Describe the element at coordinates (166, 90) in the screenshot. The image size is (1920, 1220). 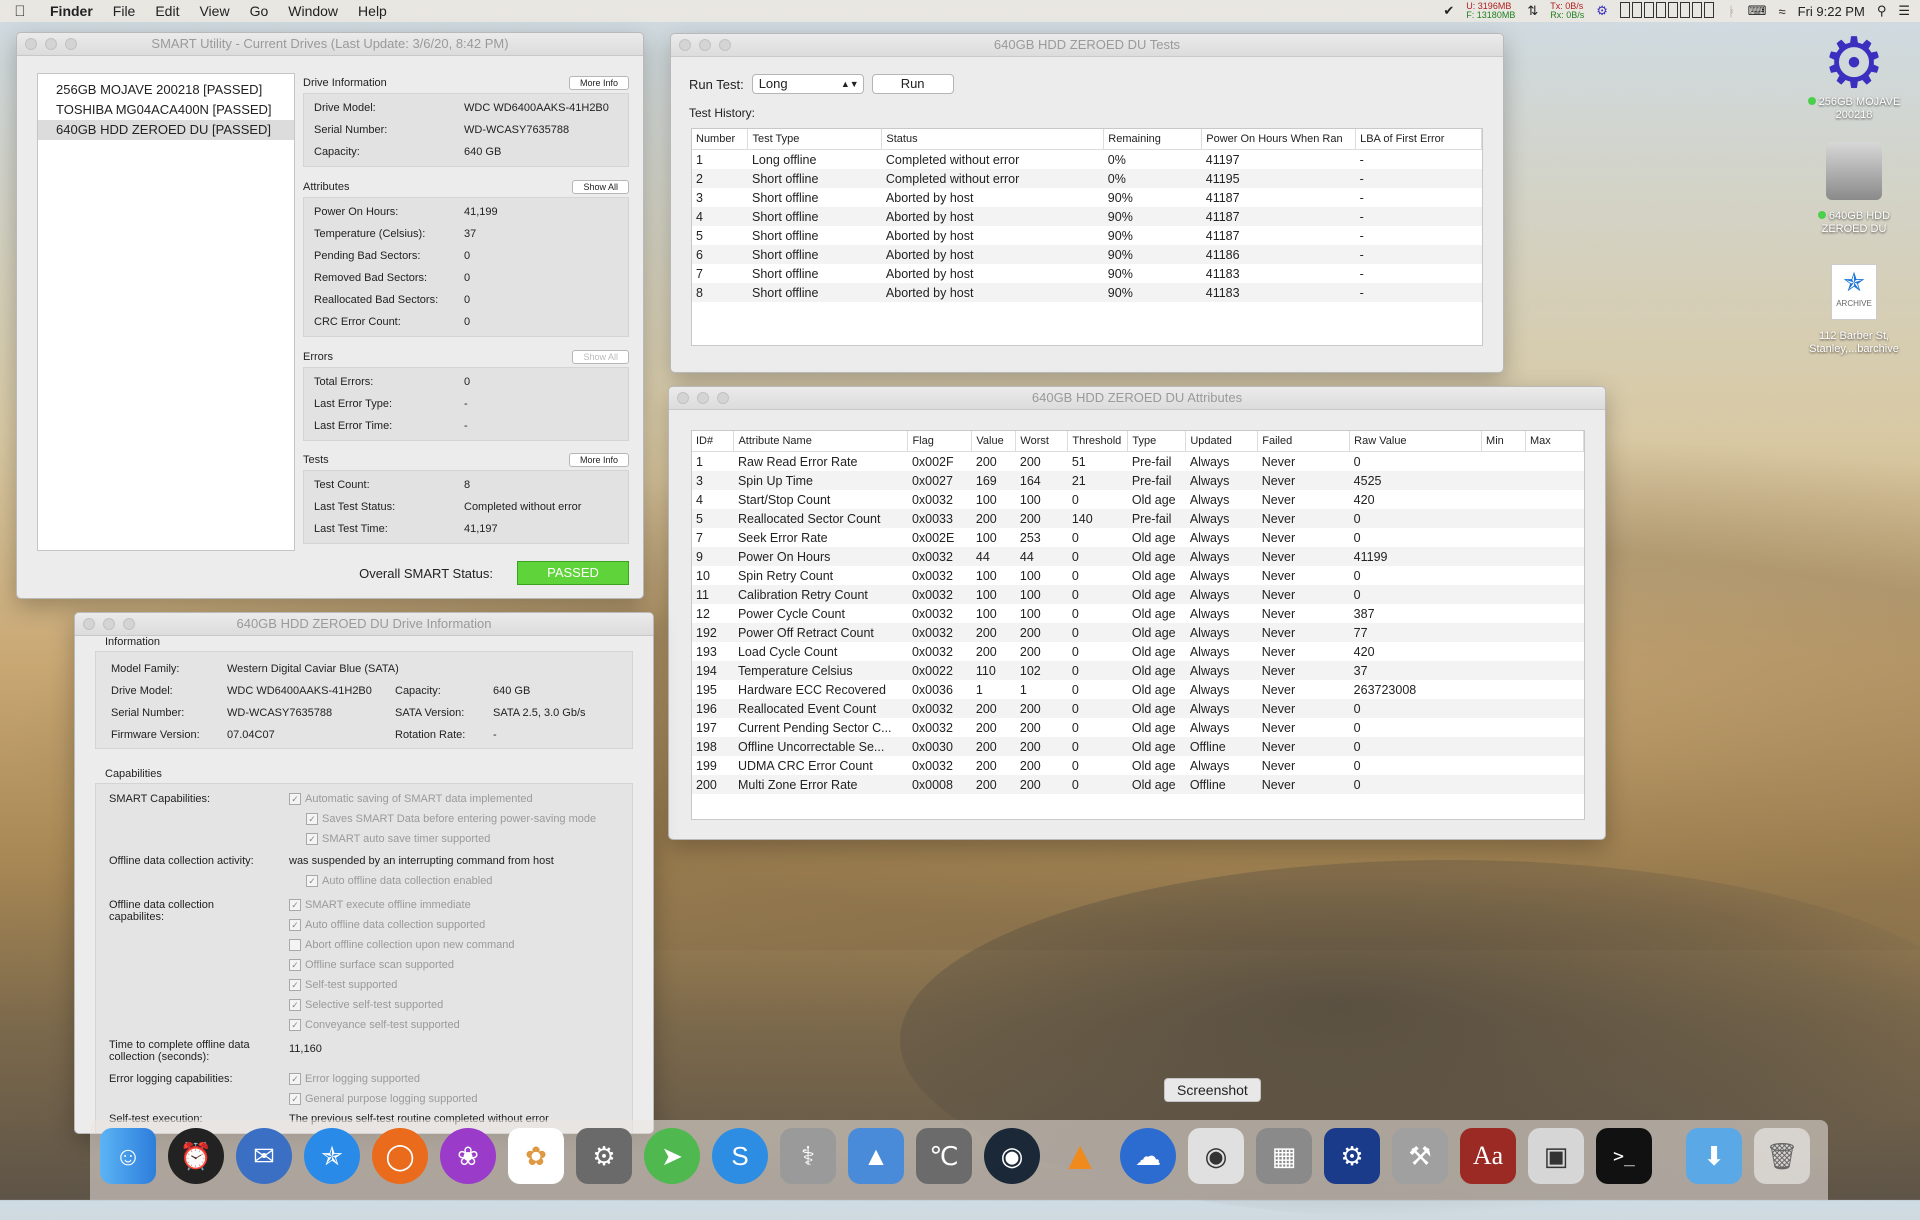
I see `drive-list-item: 256GB MOJAVE 200218 [PASSED]` at that location.